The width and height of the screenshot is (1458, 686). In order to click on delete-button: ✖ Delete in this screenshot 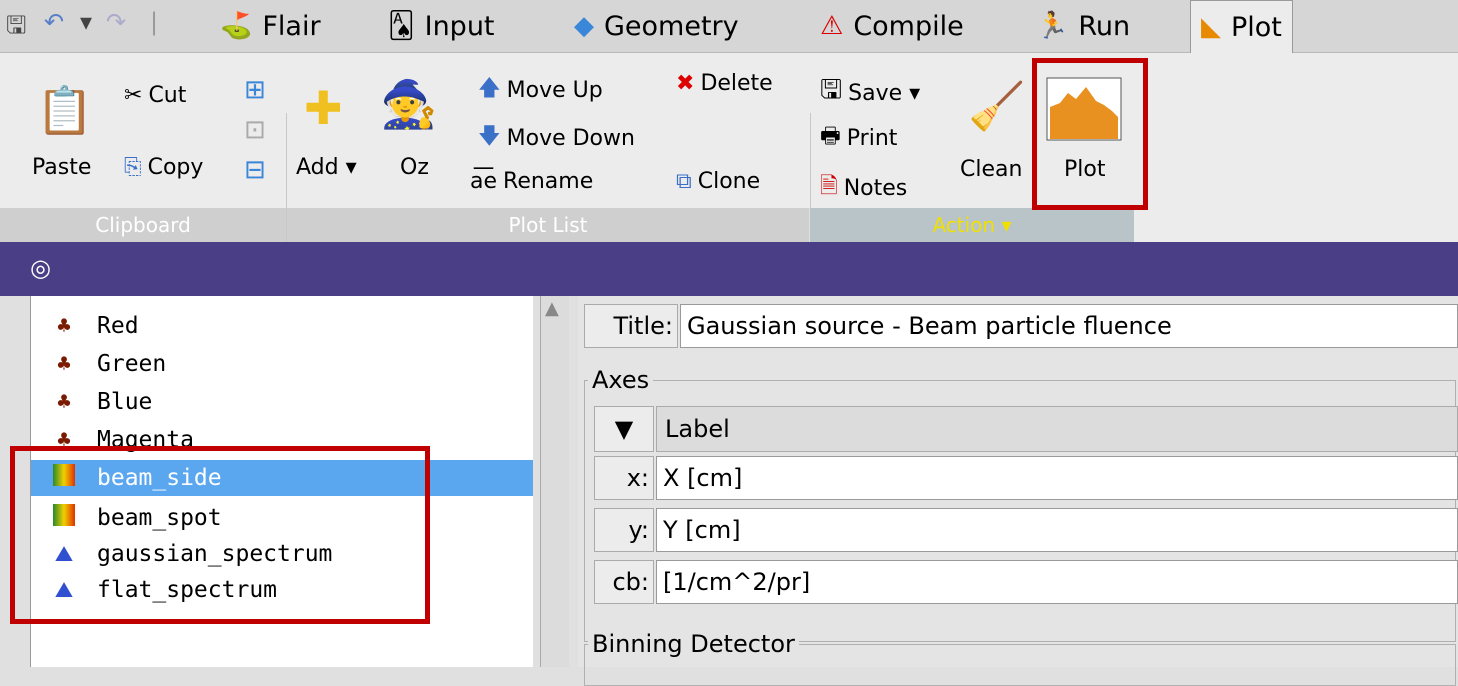, I will do `click(724, 83)`.